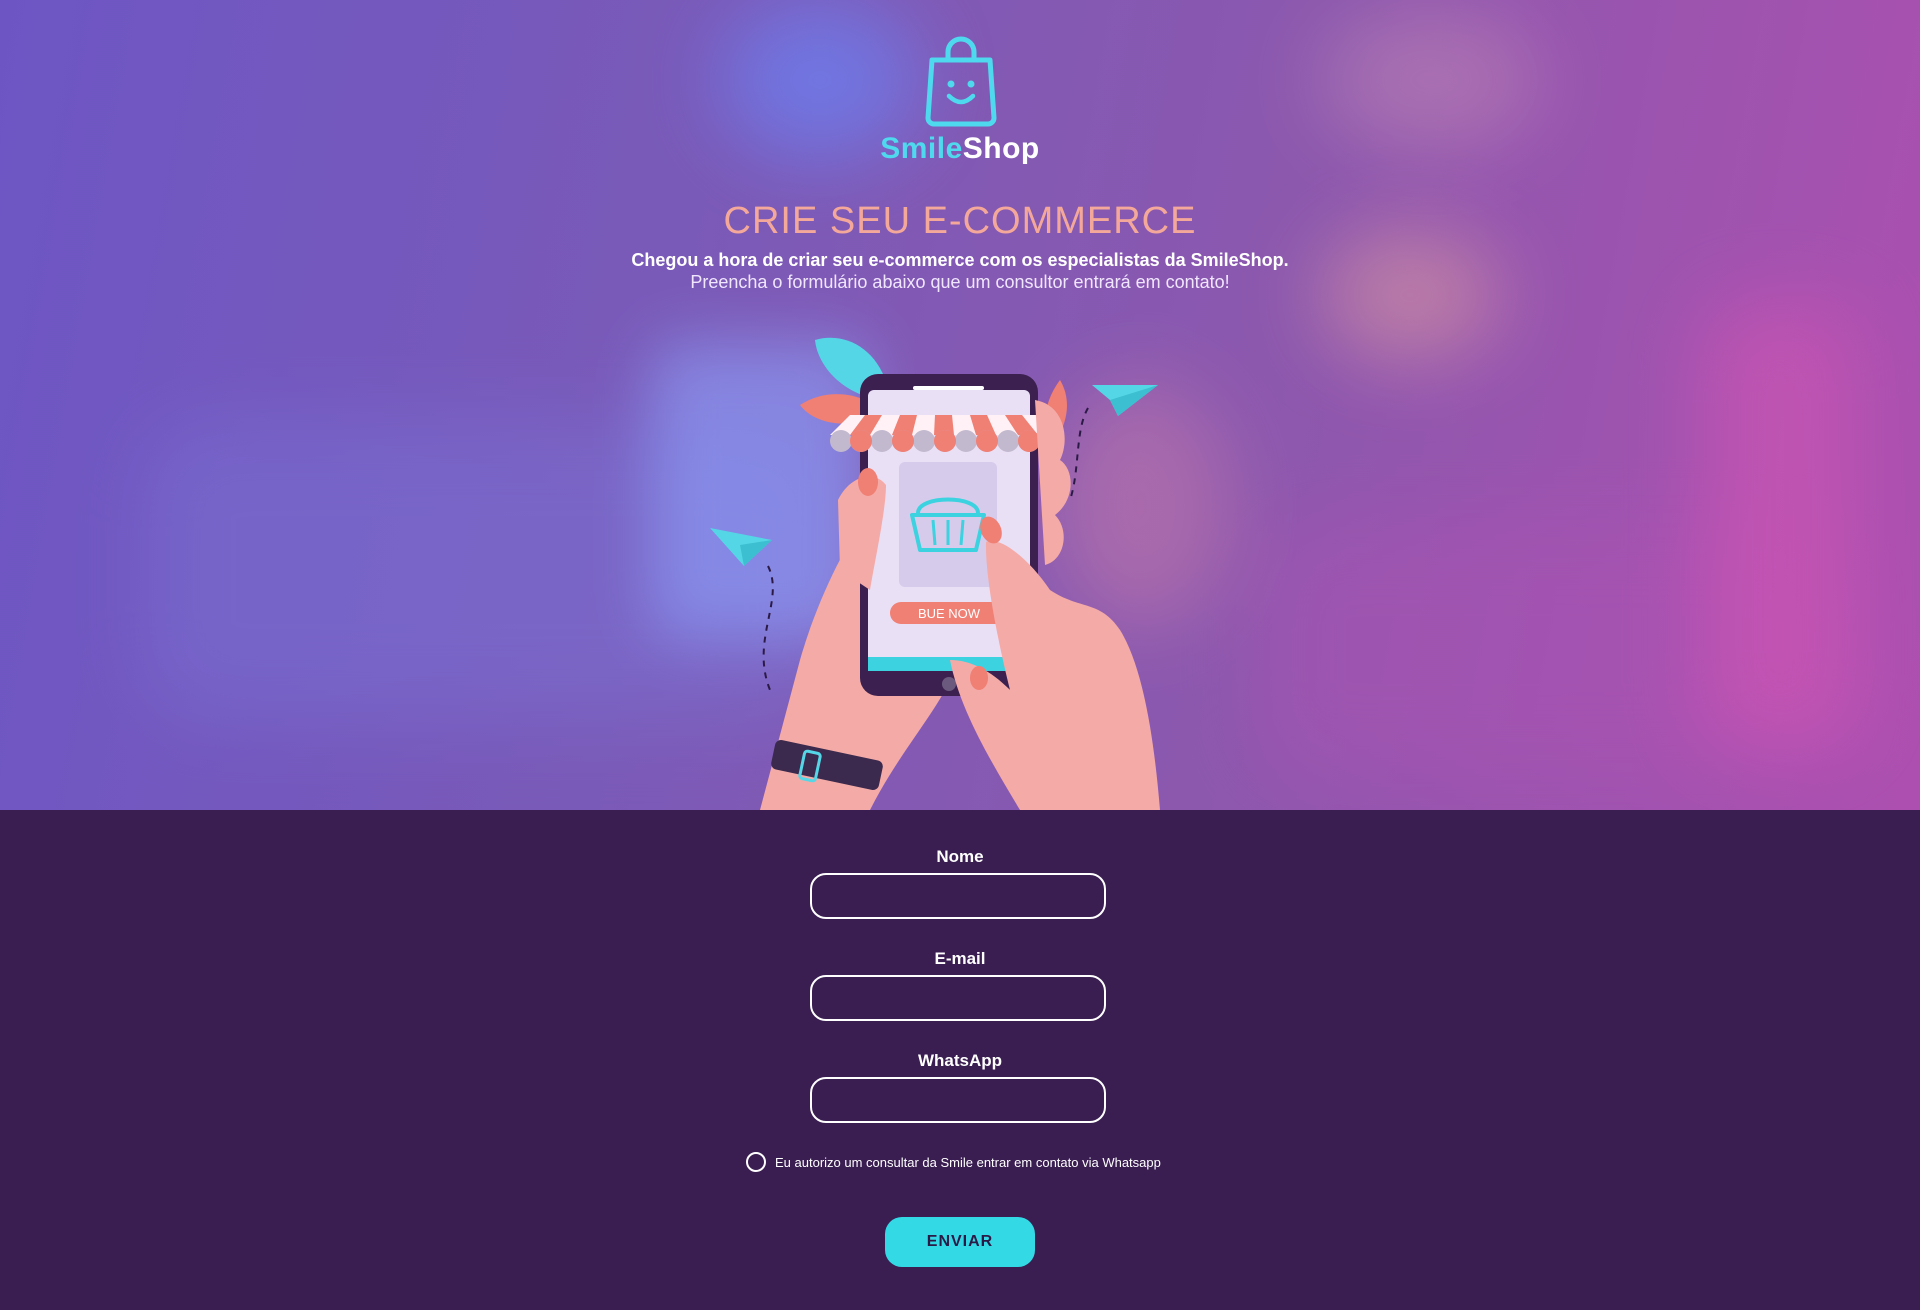 The height and width of the screenshot is (1310, 1920). What do you see at coordinates (921, 148) in the screenshot?
I see `brand-name-smile: Smile` at bounding box center [921, 148].